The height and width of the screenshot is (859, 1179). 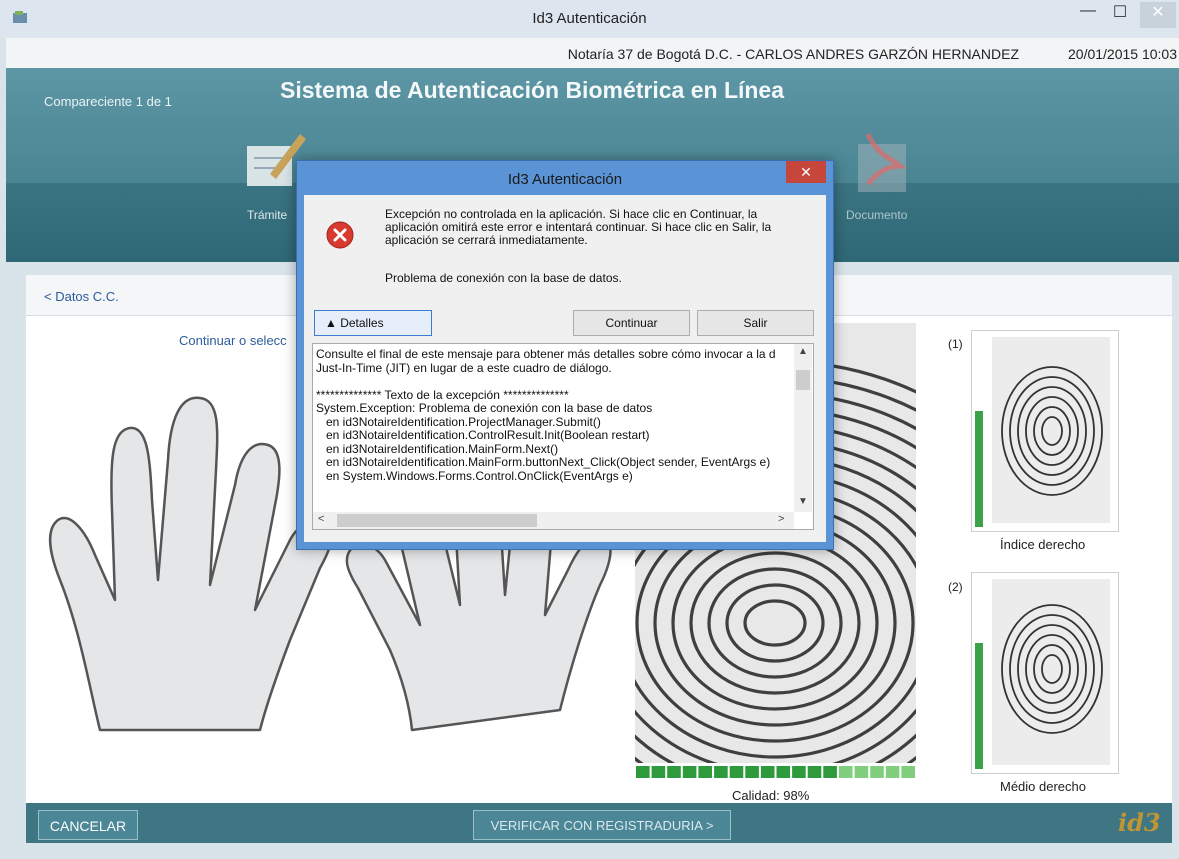 I want to click on window-title: Id3 Autenticación, so click(x=589, y=18).